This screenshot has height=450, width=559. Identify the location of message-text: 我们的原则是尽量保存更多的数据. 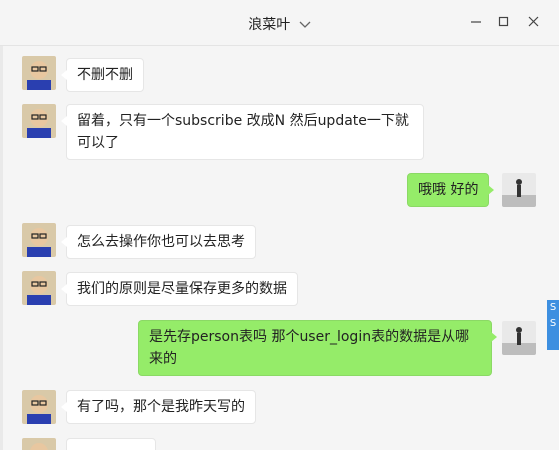
(182, 289).